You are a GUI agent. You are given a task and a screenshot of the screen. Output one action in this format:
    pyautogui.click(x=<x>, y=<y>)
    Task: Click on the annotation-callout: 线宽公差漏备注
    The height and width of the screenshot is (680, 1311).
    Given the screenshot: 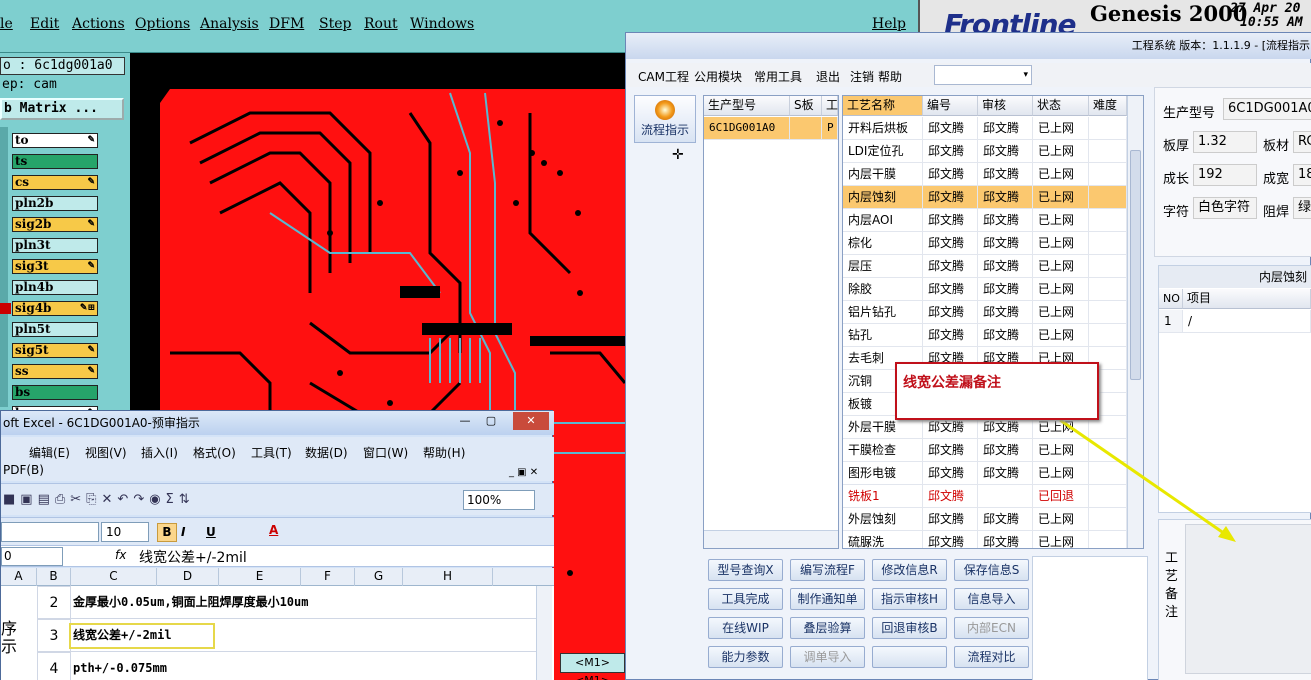 What is the action you would take?
    pyautogui.click(x=997, y=391)
    